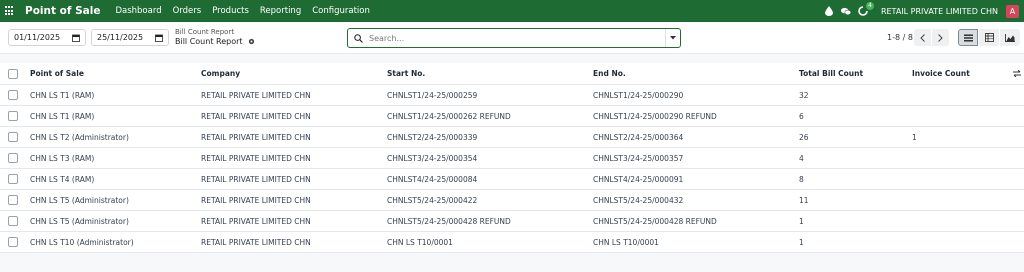 The image size is (1024, 272). I want to click on breadcrumb-item: Bill Count Report, so click(215, 32).